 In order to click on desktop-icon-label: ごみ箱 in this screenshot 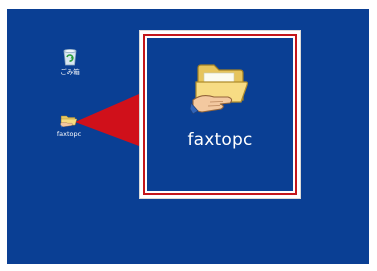, I will do `click(70, 72)`.